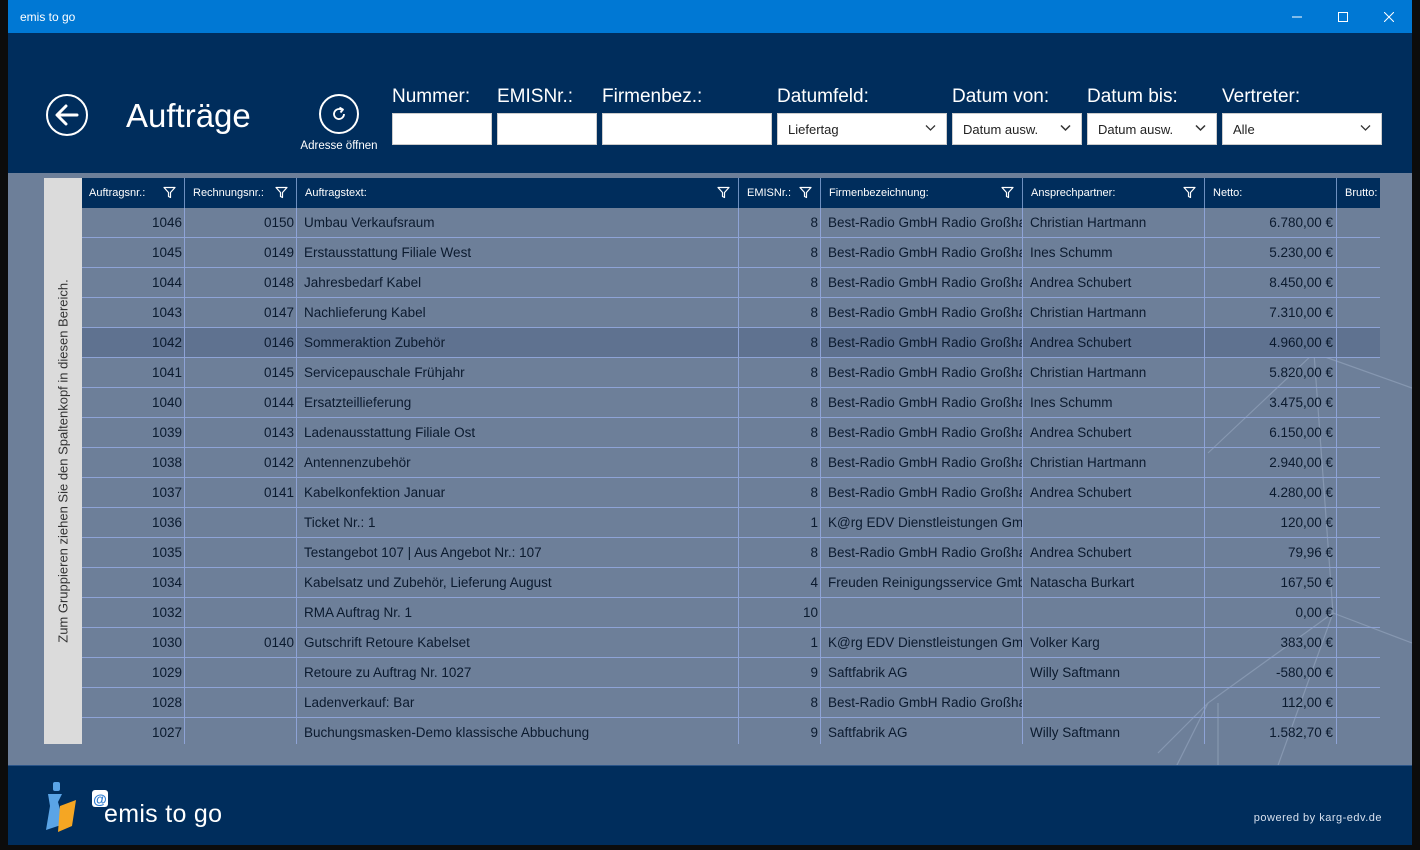  I want to click on cell-auftragsnr: 1027, so click(133, 731).